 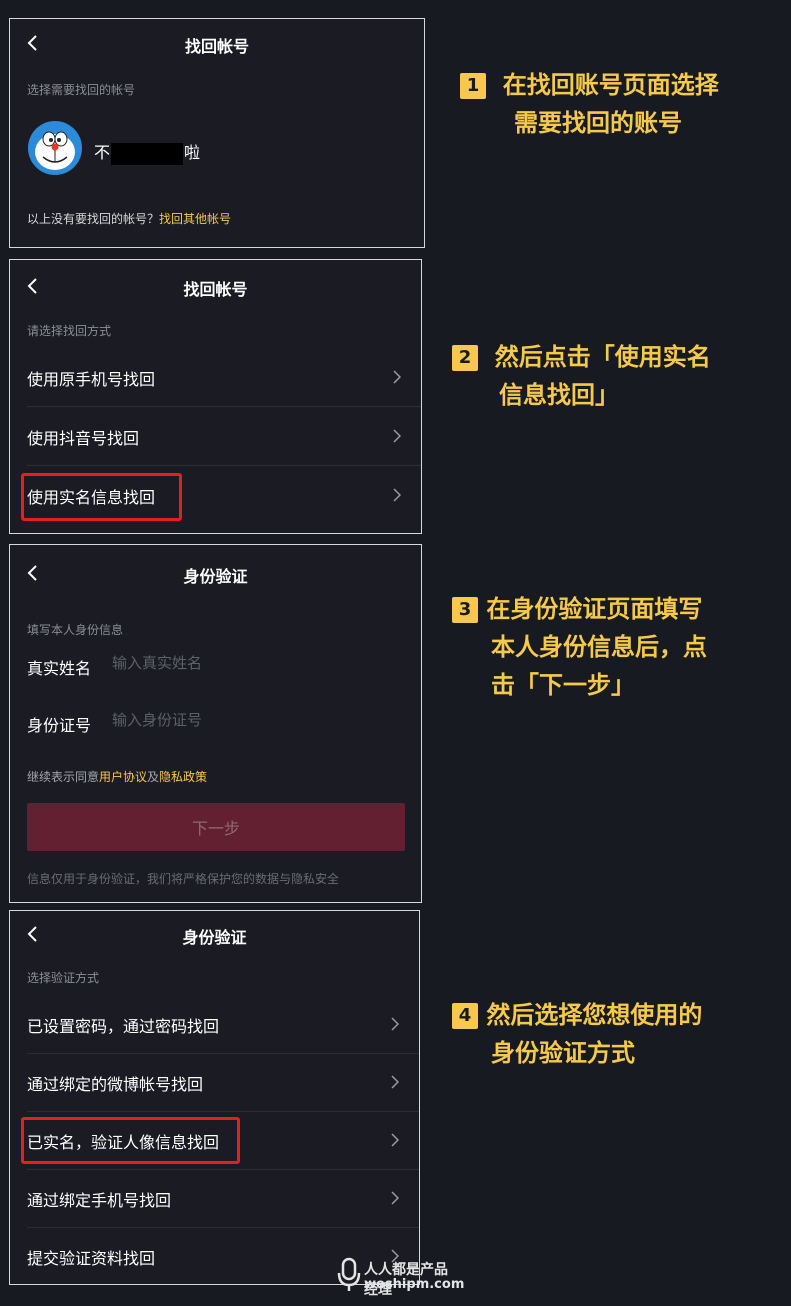 I want to click on section-hint: 选择需要找回的帐号, so click(x=81, y=90).